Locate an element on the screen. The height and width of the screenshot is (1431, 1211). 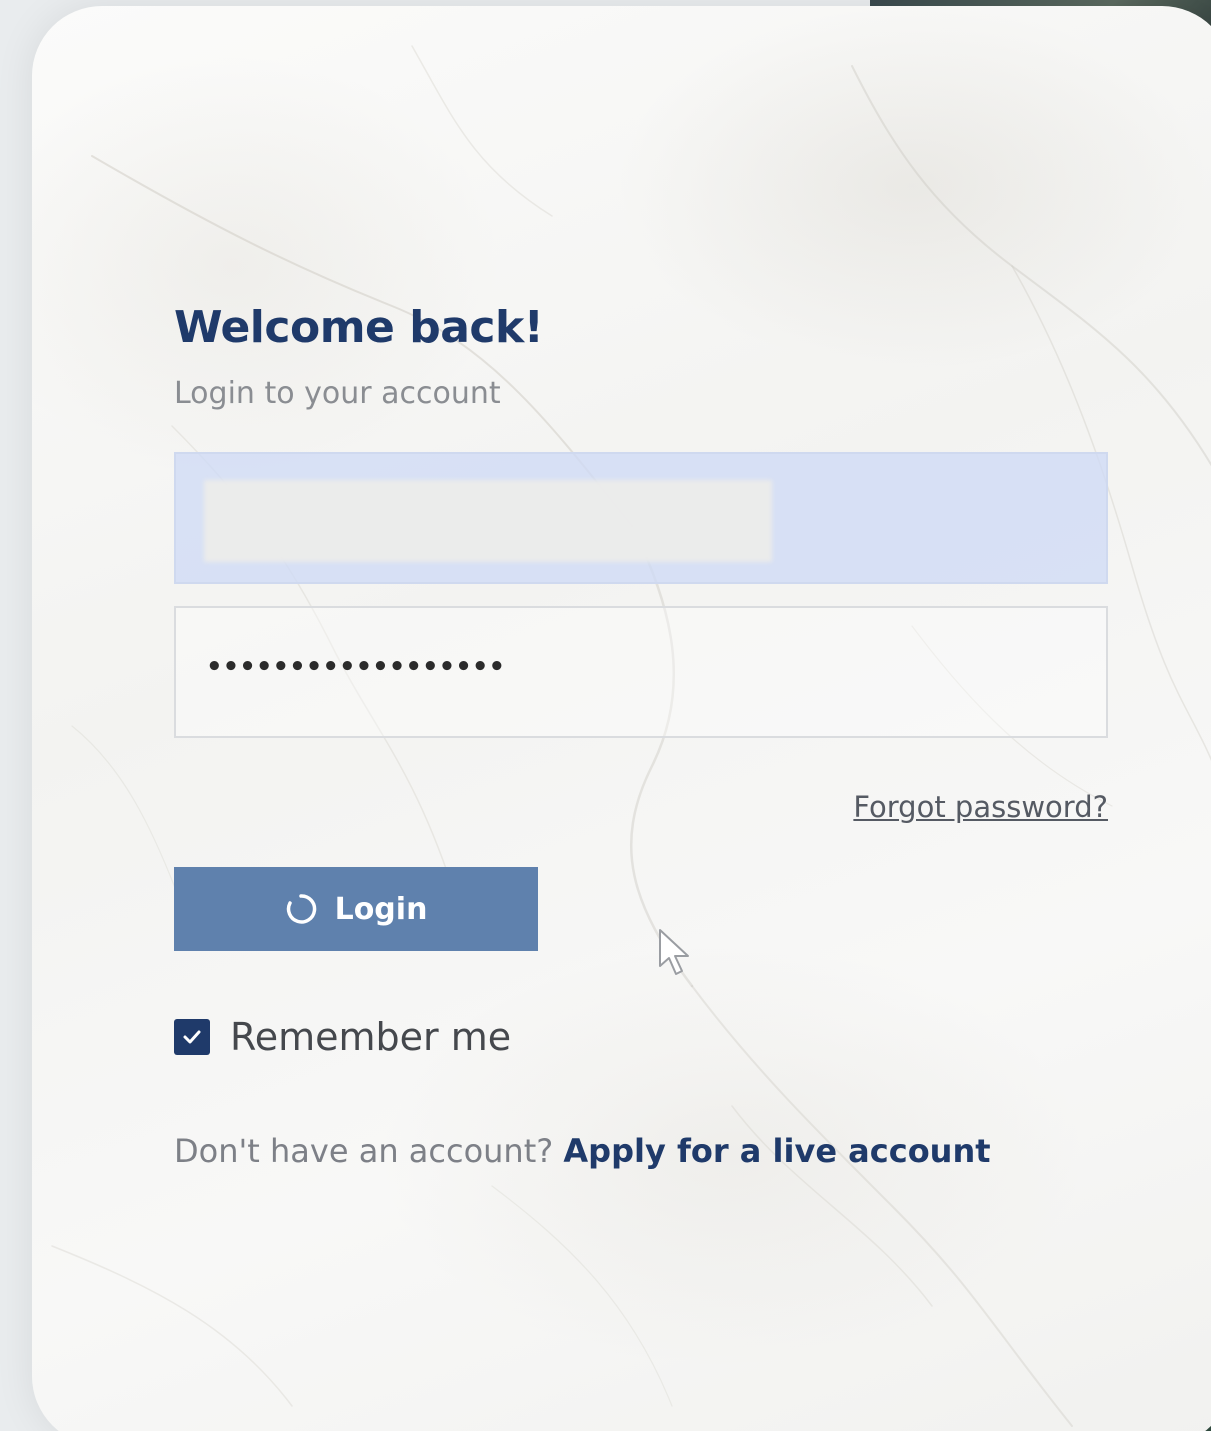
login-button-label: Login is located at coordinates (381, 909).